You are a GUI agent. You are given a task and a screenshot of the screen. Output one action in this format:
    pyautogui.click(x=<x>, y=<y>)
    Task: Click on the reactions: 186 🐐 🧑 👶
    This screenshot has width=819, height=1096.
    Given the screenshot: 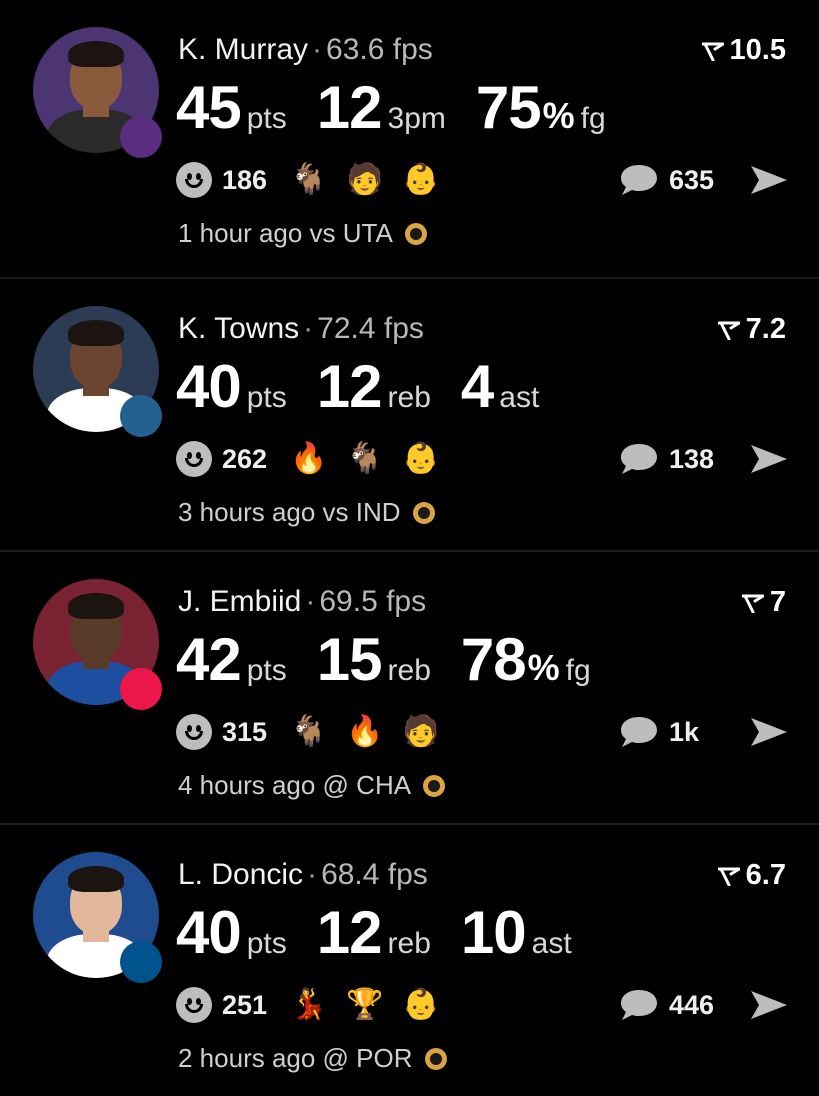 What is the action you would take?
    pyautogui.click(x=308, y=180)
    